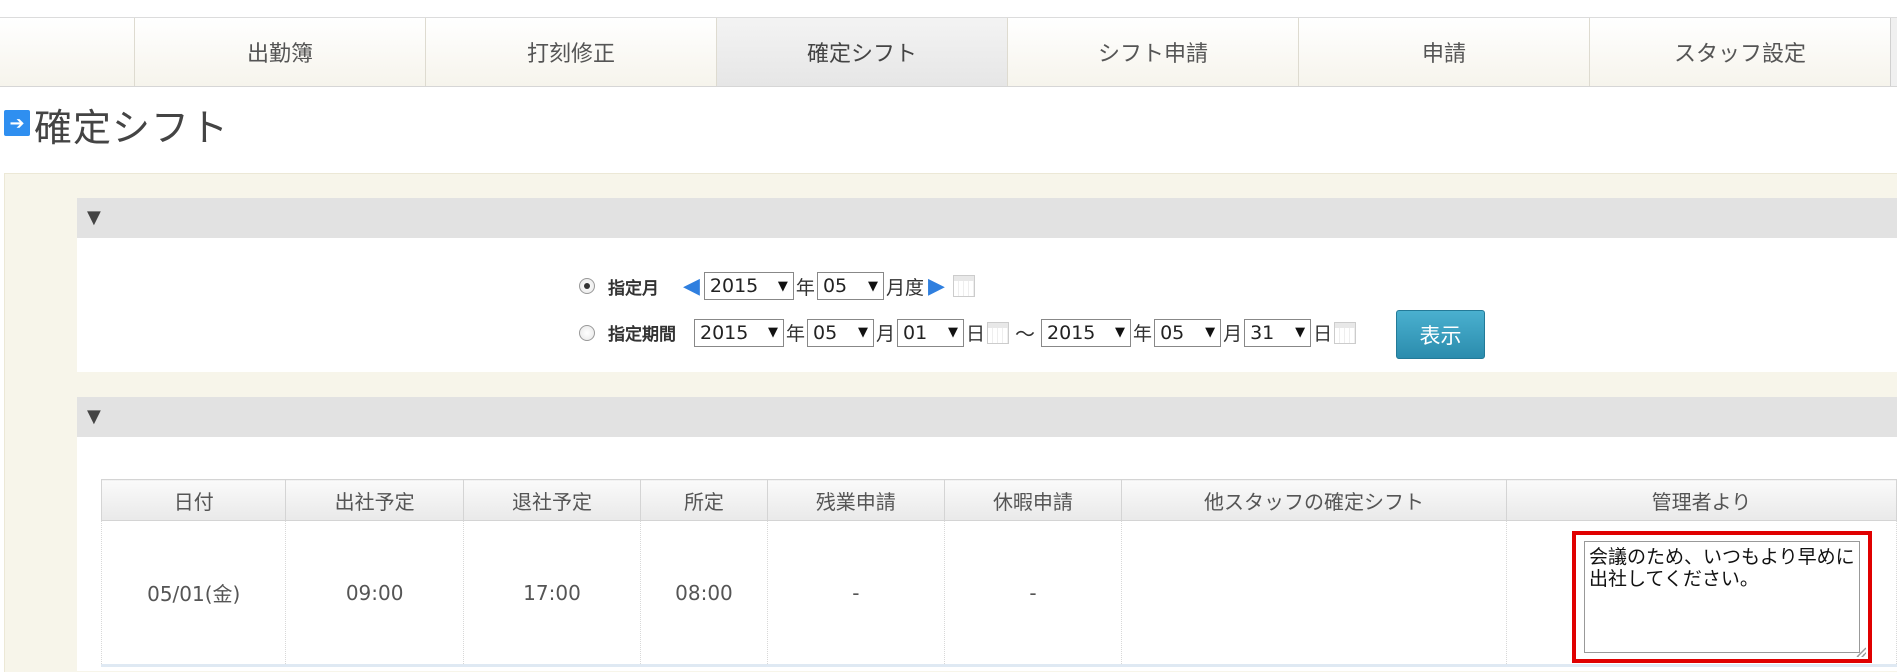 This screenshot has height=672, width=1897. Describe the element at coordinates (835, 286) in the screenshot. I see `month-month-value: 05` at that location.